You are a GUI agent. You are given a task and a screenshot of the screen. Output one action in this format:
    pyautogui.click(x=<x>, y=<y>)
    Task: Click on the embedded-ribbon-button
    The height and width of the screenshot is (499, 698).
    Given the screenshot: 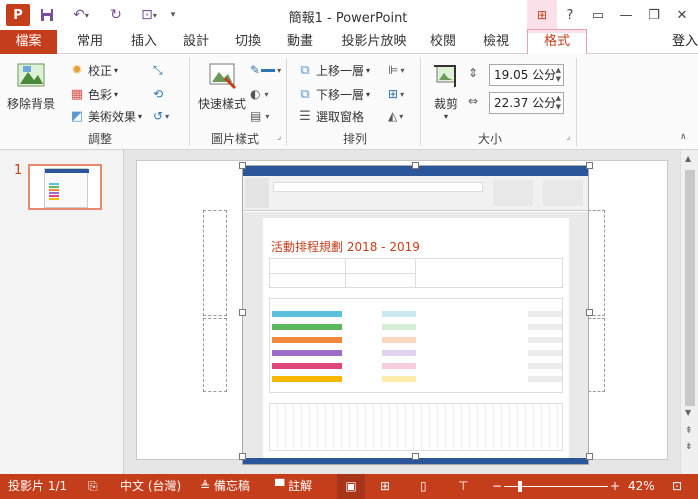 What is the action you would take?
    pyautogui.click(x=513, y=193)
    